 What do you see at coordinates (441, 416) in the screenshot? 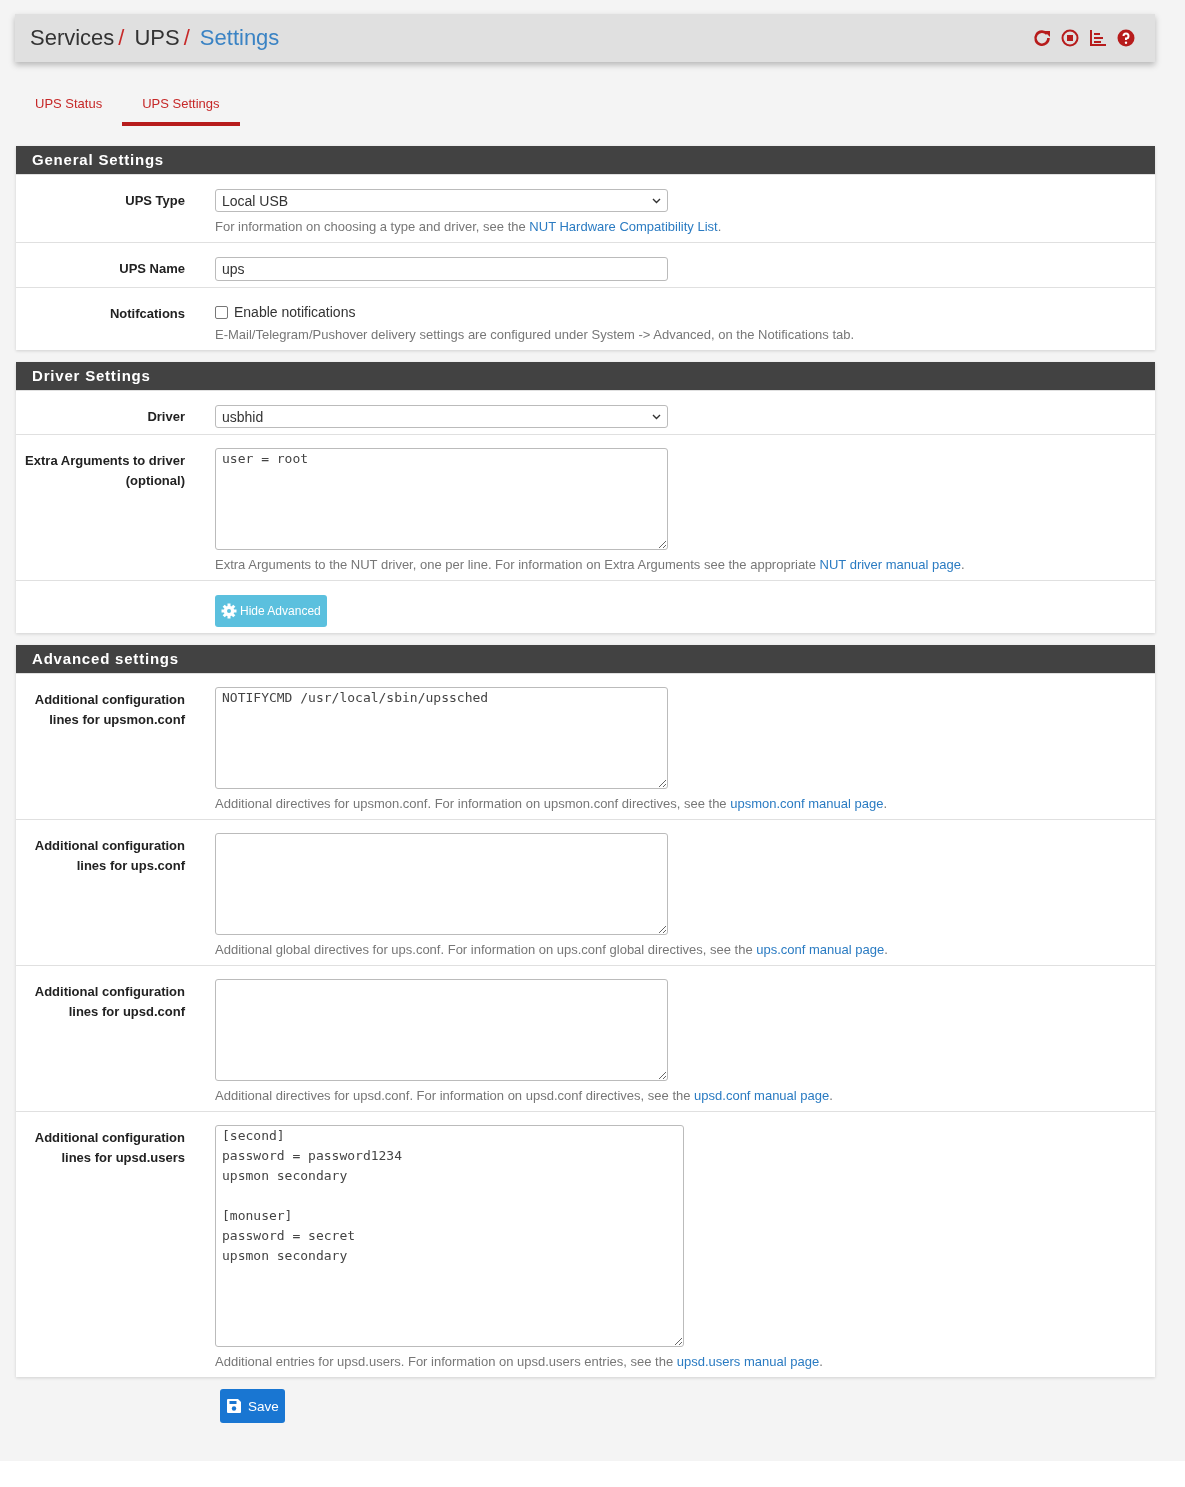
I see `select-field: usbhid` at bounding box center [441, 416].